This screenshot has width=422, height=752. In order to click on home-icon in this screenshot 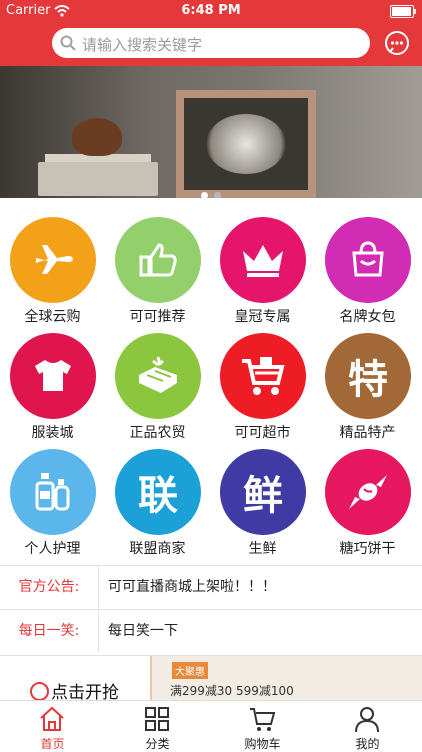, I will do `click(52, 718)`.